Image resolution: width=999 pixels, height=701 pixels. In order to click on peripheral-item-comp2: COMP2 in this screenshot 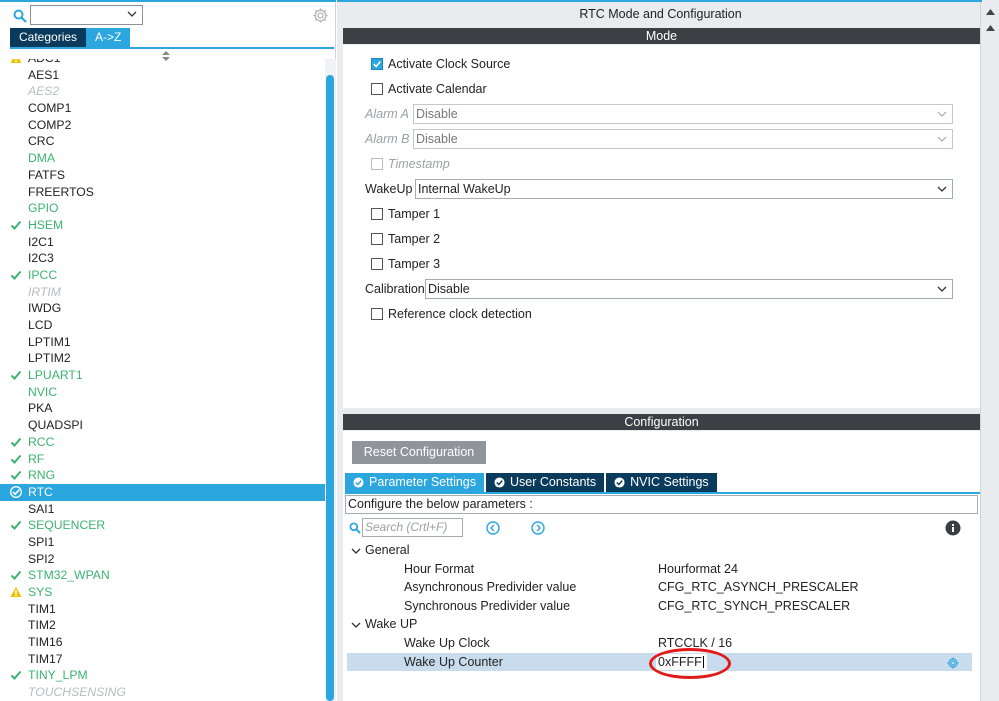, I will do `click(162, 125)`.